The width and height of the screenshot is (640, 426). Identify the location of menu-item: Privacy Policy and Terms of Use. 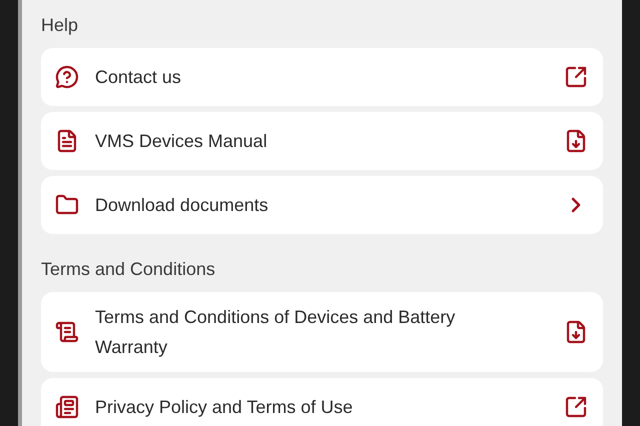
(322, 402).